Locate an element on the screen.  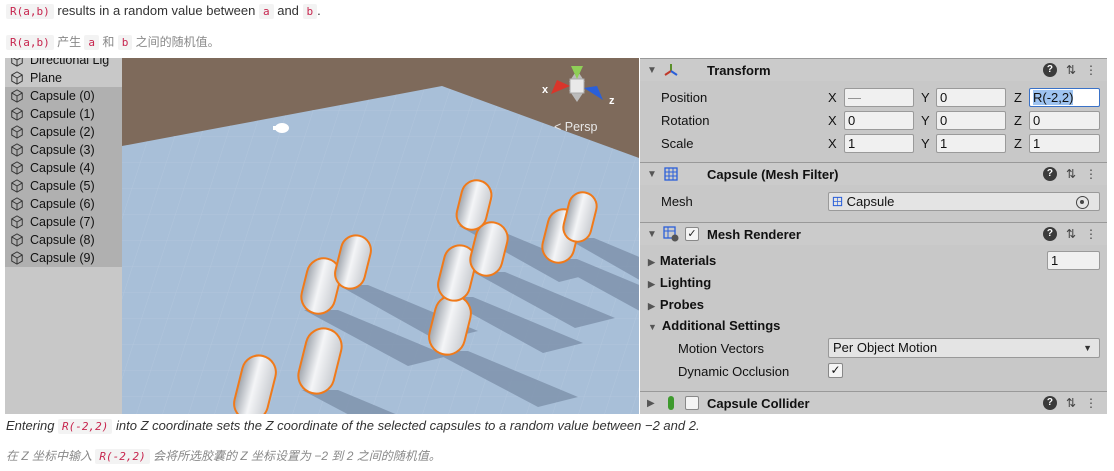
additional-settings-foldout: ▼ Additional Settings is located at coordinates (714, 325).